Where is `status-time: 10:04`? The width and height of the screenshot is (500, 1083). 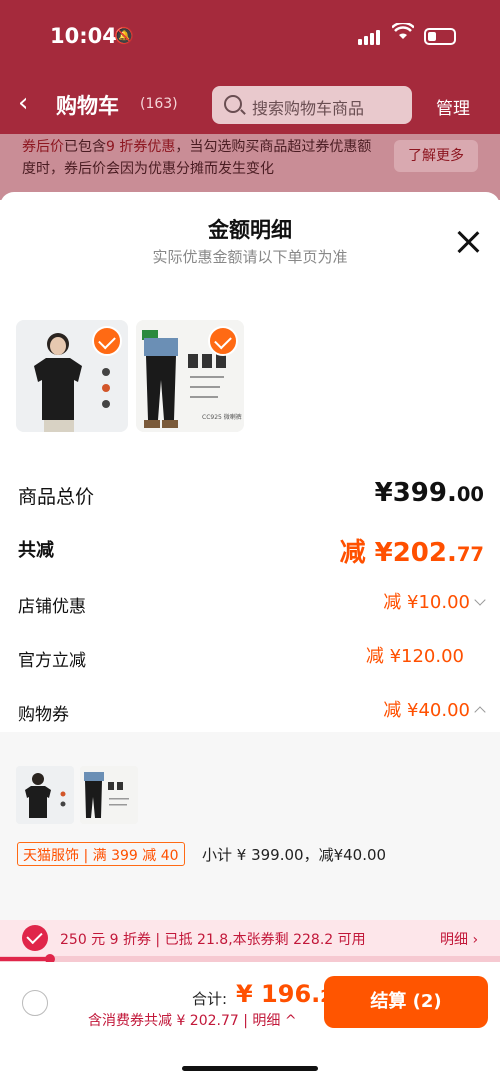 status-time: 10:04 is located at coordinates (83, 36).